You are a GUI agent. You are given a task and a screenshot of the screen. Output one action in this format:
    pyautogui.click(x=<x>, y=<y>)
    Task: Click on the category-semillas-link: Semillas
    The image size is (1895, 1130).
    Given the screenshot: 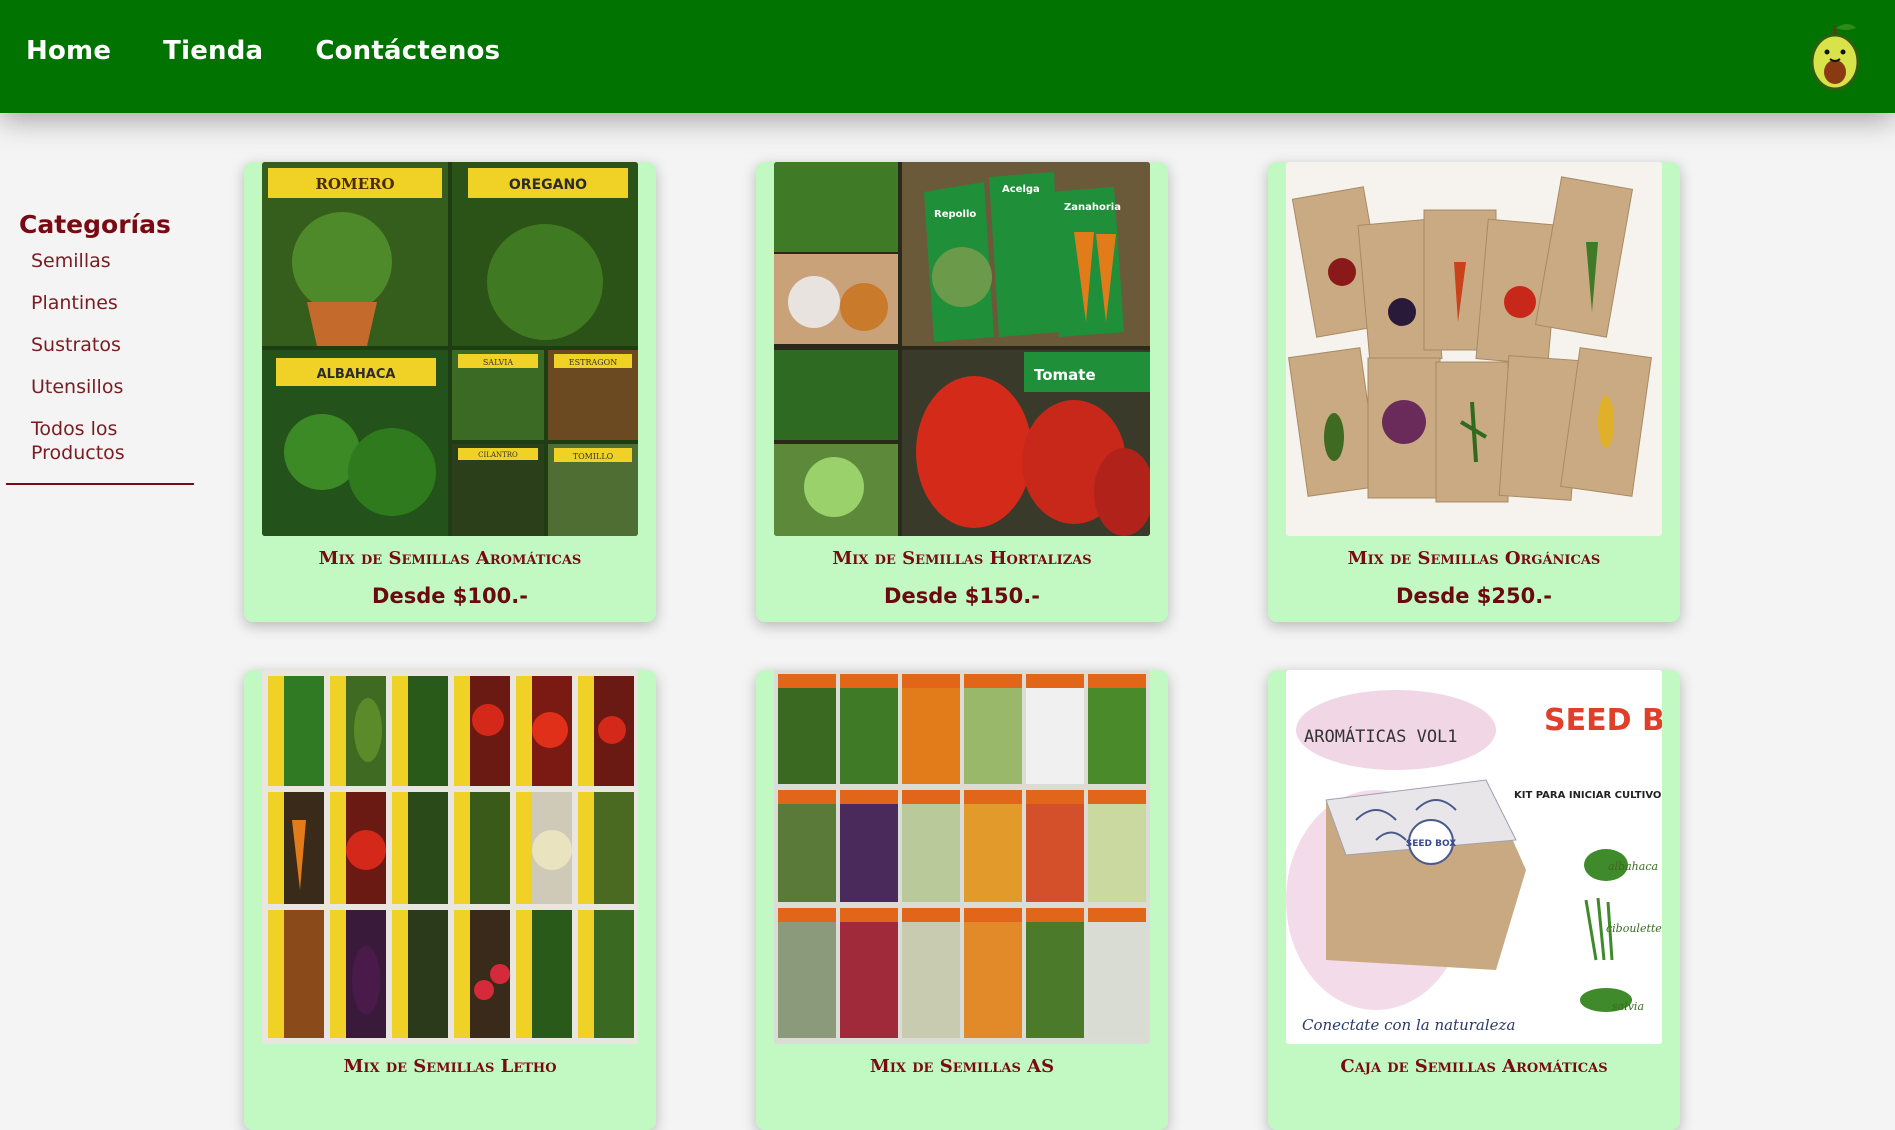 What is the action you would take?
    pyautogui.click(x=91, y=261)
    